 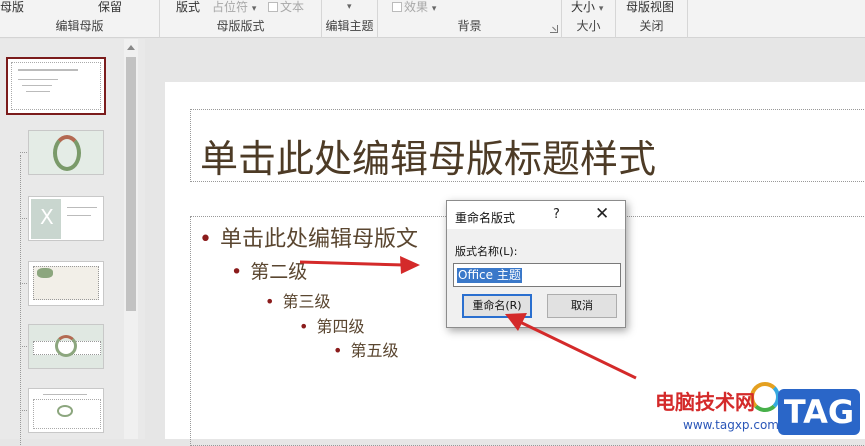 I want to click on arrow-to-rename-button, so click(x=571, y=346).